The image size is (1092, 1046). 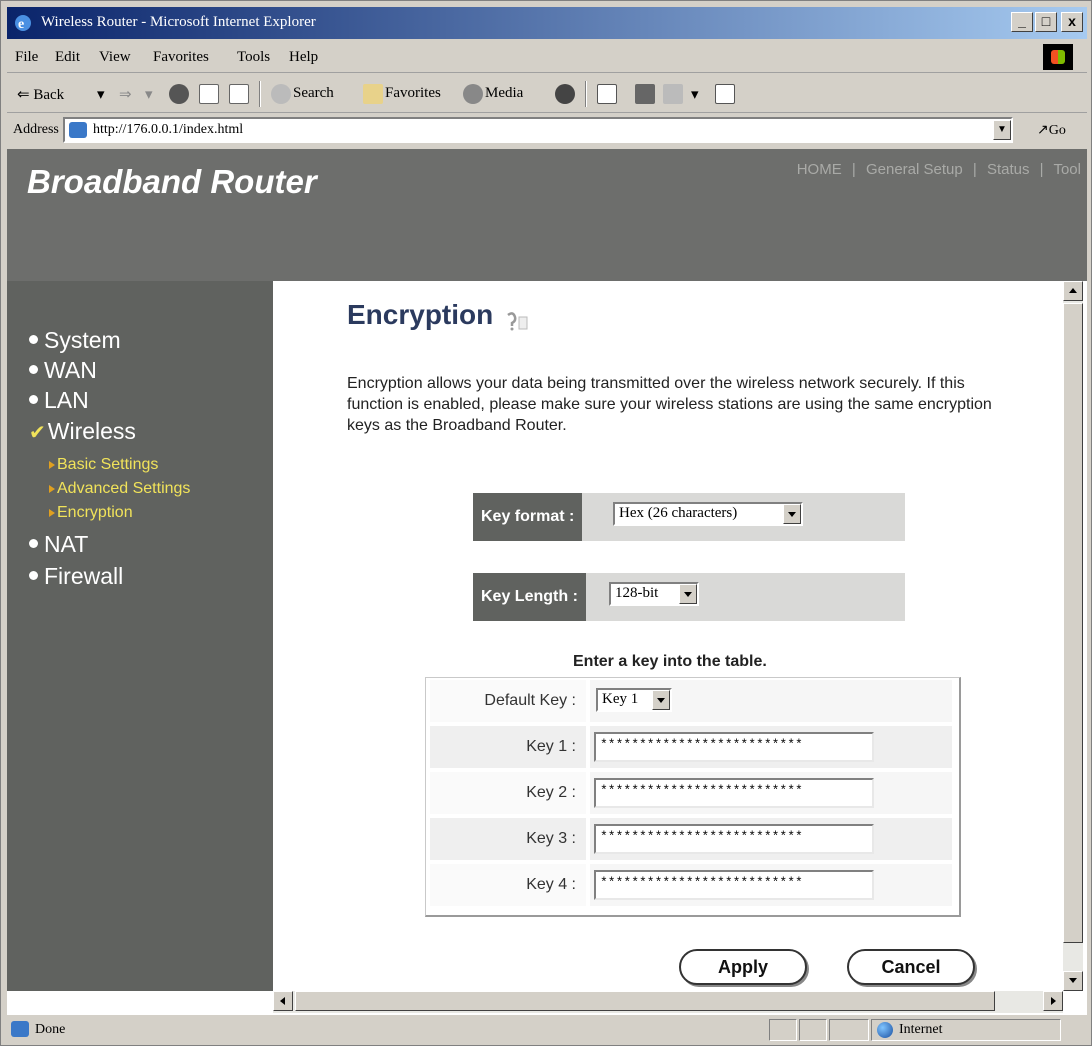 What do you see at coordinates (565, 94) in the screenshot?
I see `history-icon` at bounding box center [565, 94].